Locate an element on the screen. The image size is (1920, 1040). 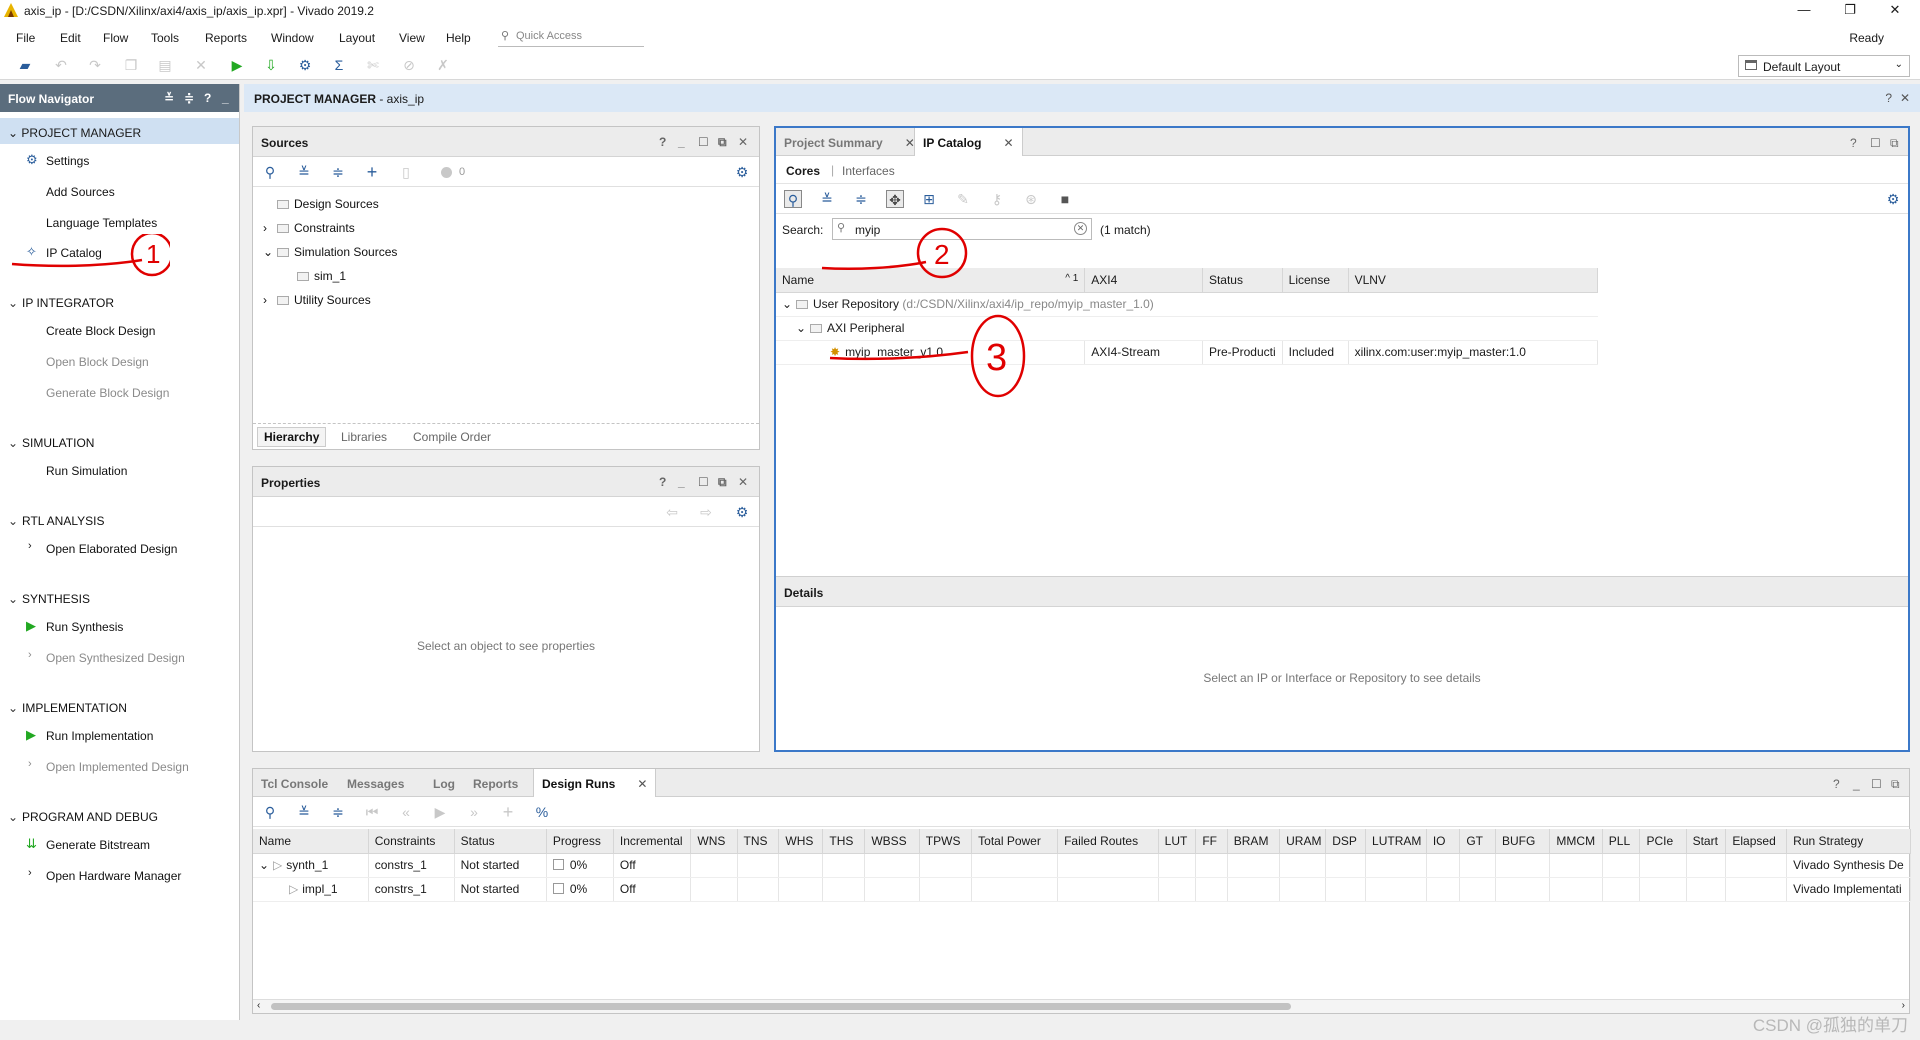
nav-open-block-design: Open Block Design is located at coordinates (97, 362).